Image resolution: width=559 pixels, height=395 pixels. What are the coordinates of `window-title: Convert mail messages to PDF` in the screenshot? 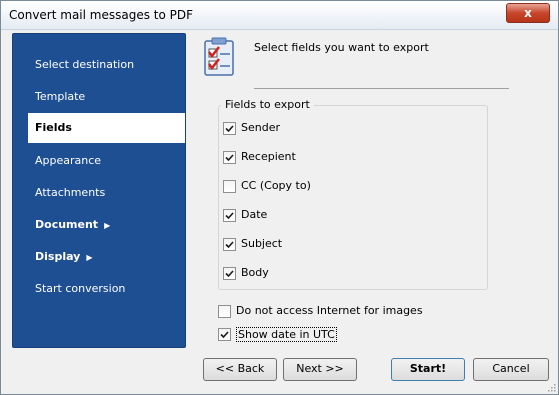 It's located at (101, 15).